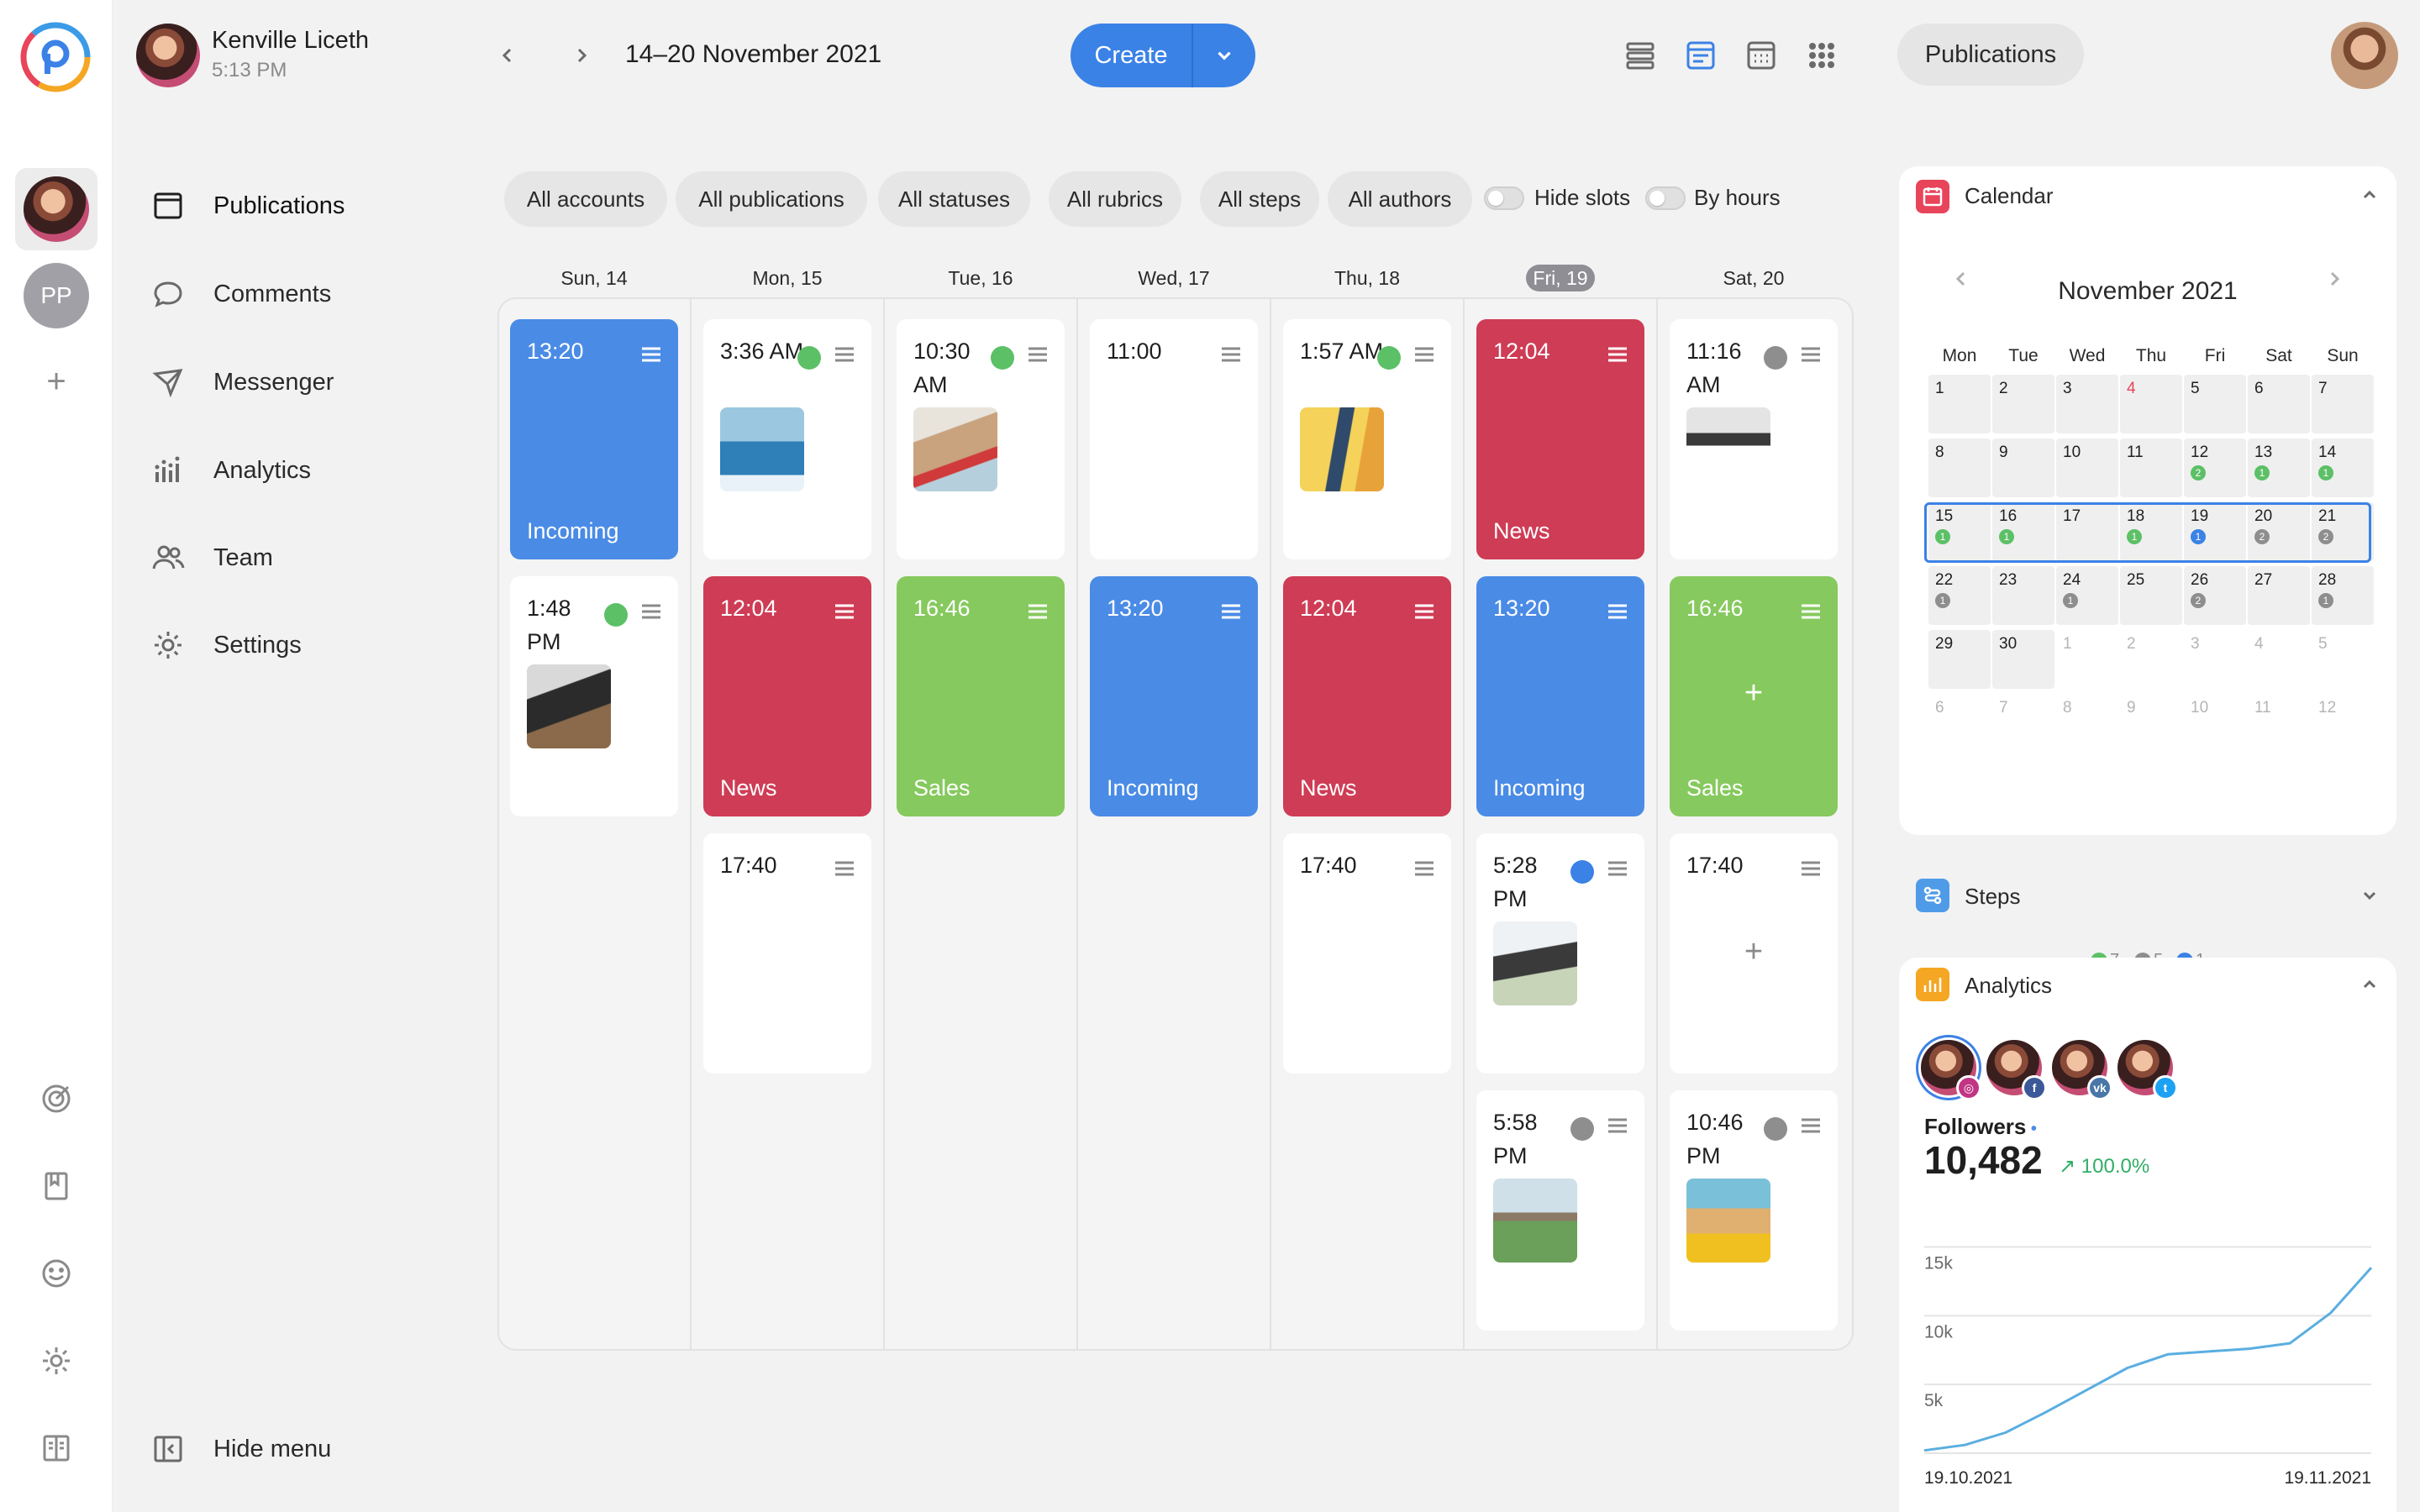 The image size is (2420, 1512). I want to click on menu-item-publications: Publications, so click(248, 206).